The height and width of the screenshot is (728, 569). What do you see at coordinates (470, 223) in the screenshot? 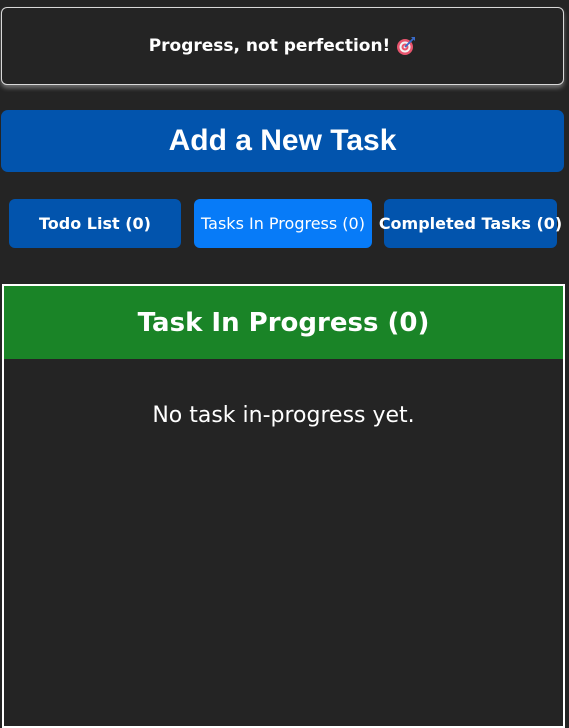
I see `tab-completed-tasks: Completed Tasks (0)` at bounding box center [470, 223].